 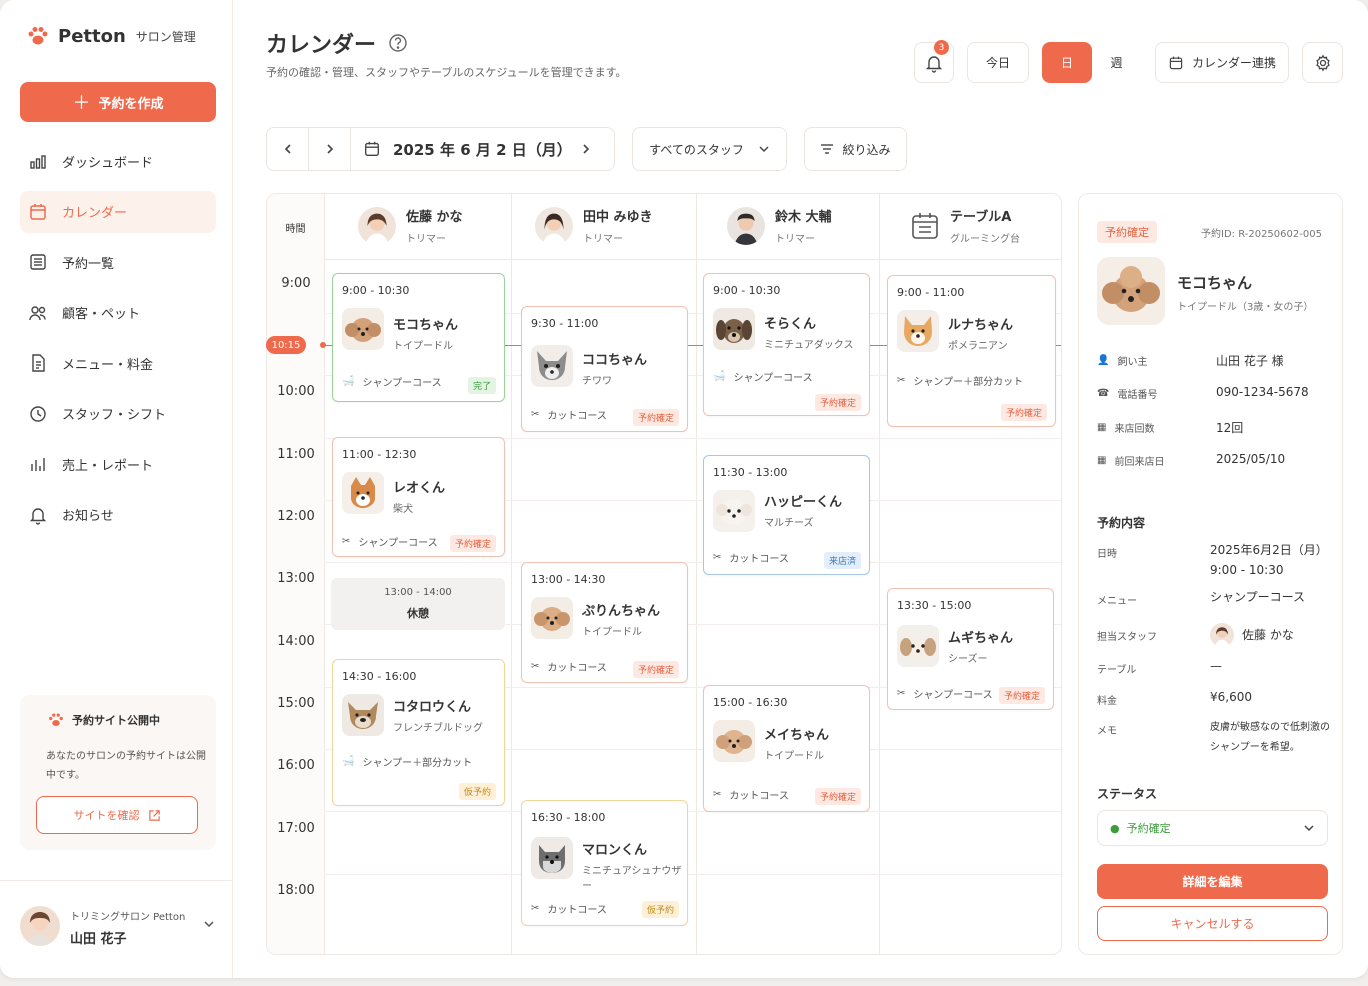 What do you see at coordinates (931, 292) in the screenshot?
I see `appointment-time: 9:00 - 11:00` at bounding box center [931, 292].